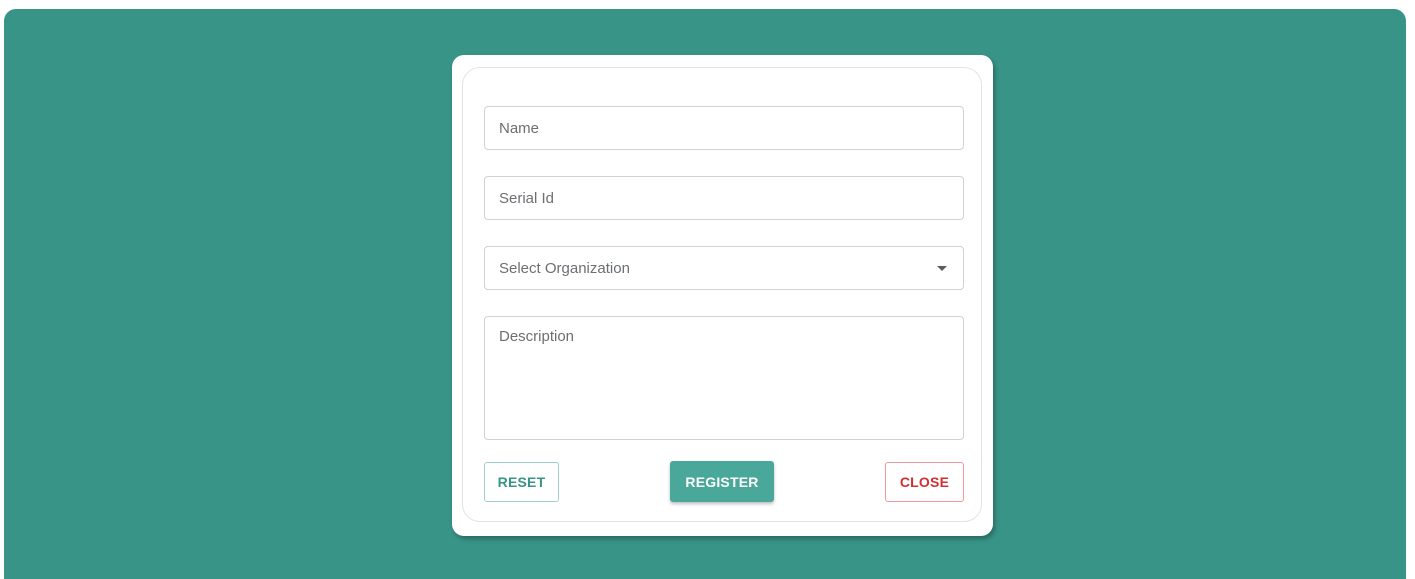  Describe the element at coordinates (564, 268) in the screenshot. I see `organization-select-value: Select Organization` at that location.